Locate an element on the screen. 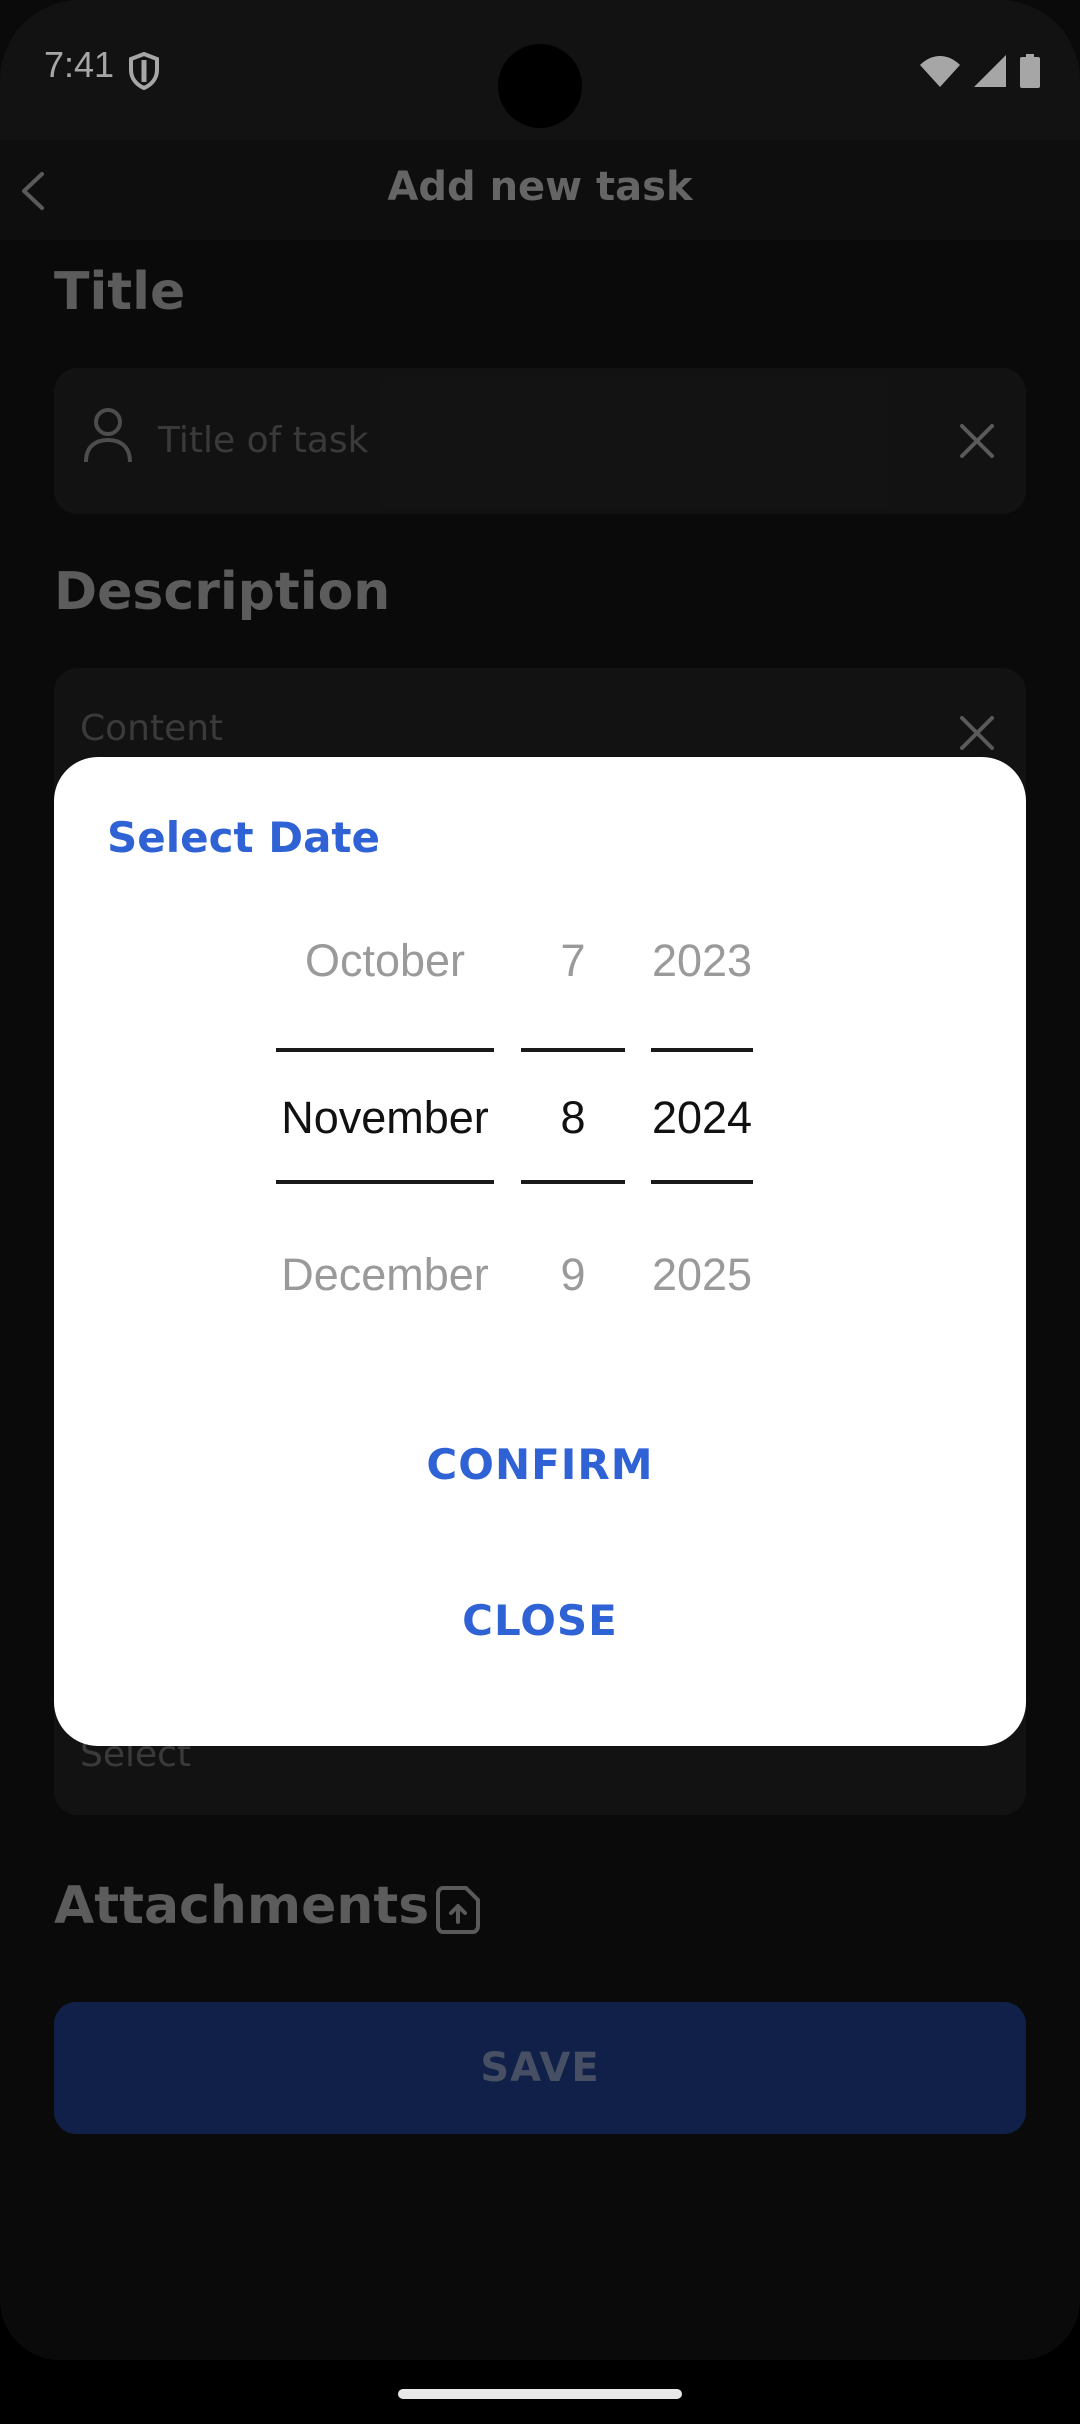  month-selection-line-top is located at coordinates (385, 1050).